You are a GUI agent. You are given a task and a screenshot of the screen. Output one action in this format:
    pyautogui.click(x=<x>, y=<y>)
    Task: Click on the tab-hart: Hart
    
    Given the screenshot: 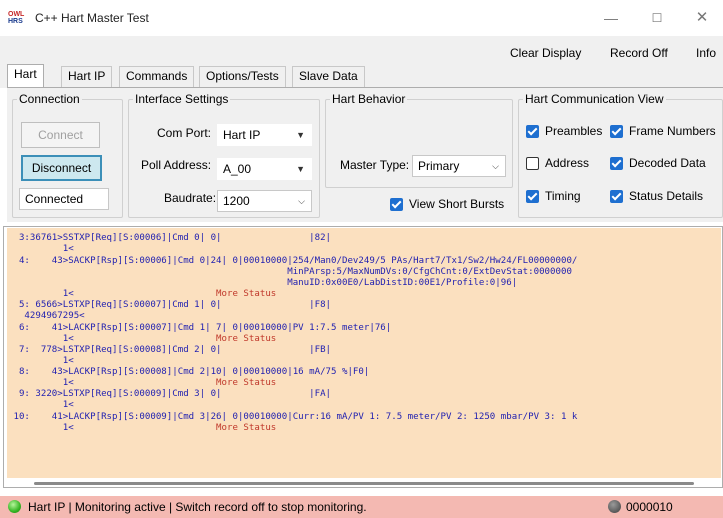 What is the action you would take?
    pyautogui.click(x=25, y=76)
    